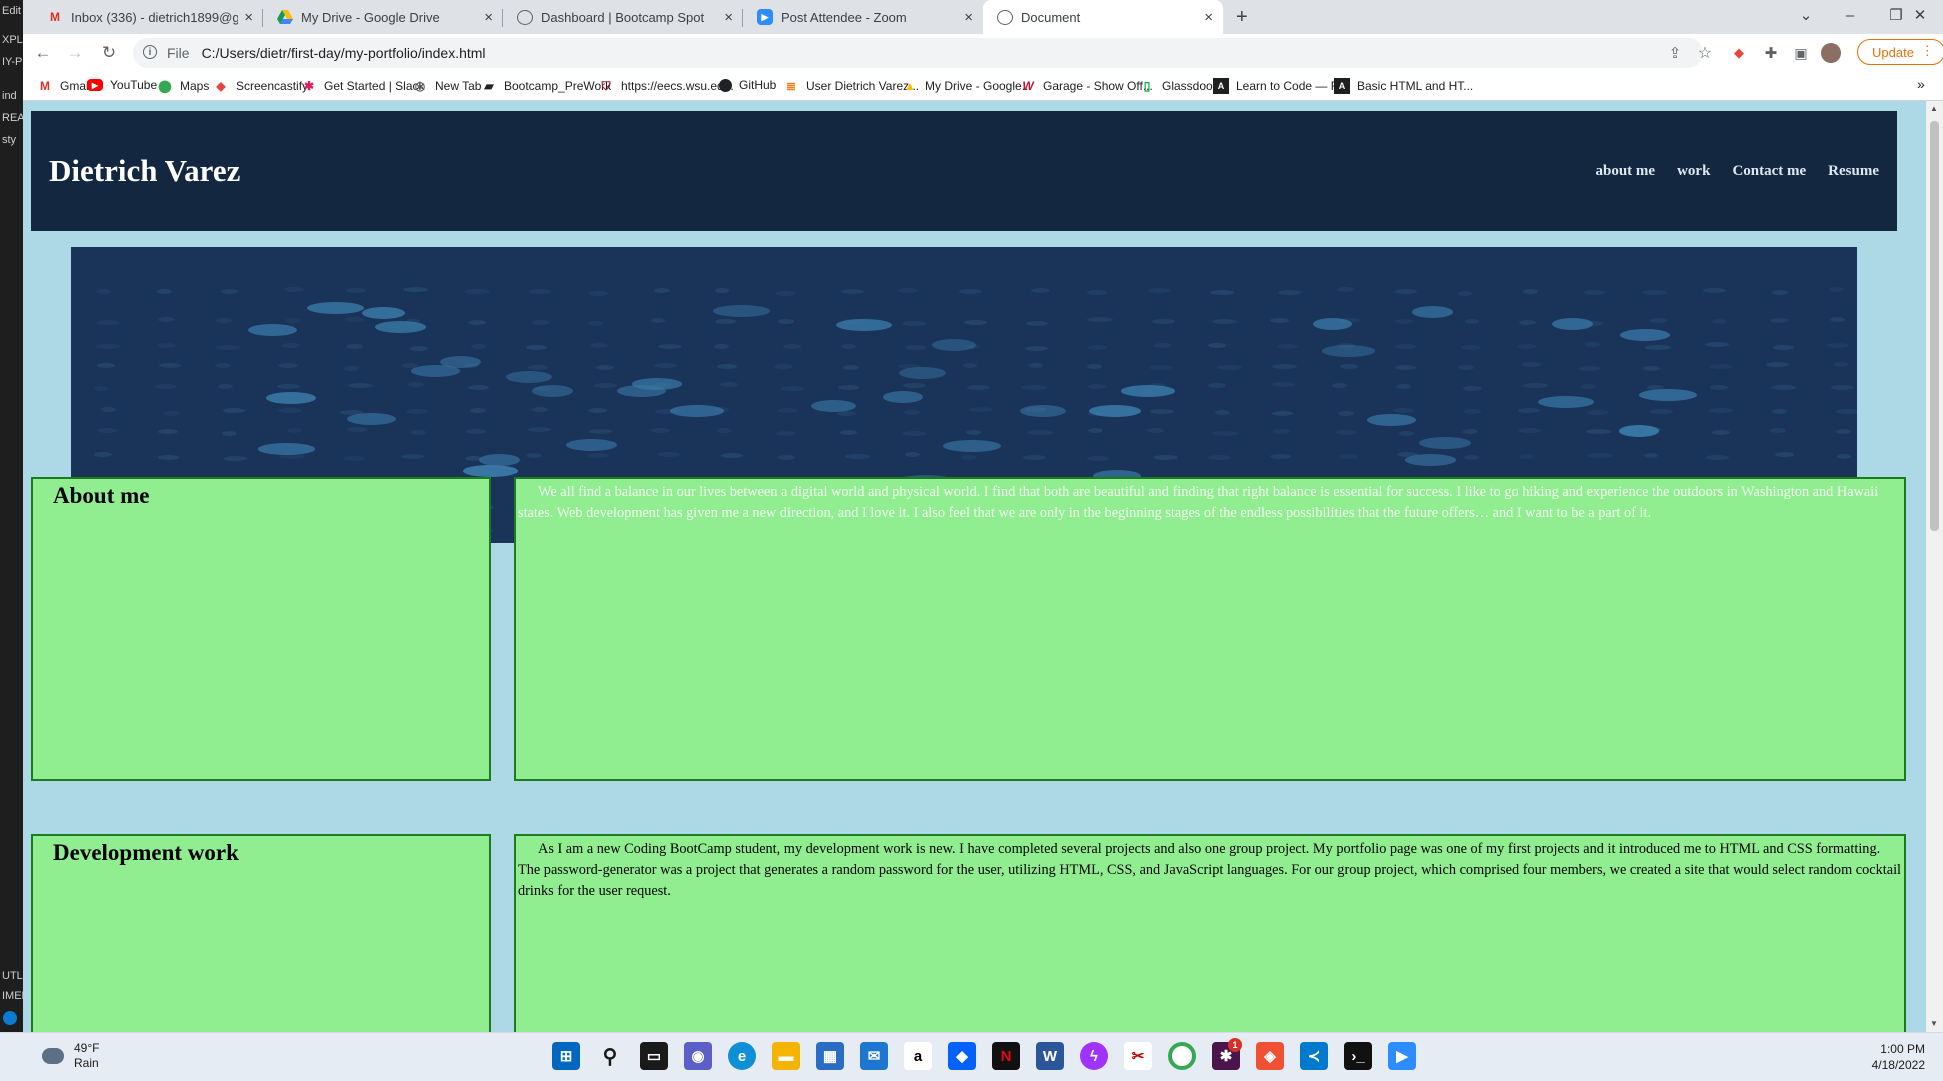 The image size is (1943, 1081). What do you see at coordinates (1920, 15) in the screenshot?
I see `close-window-button: ✕` at bounding box center [1920, 15].